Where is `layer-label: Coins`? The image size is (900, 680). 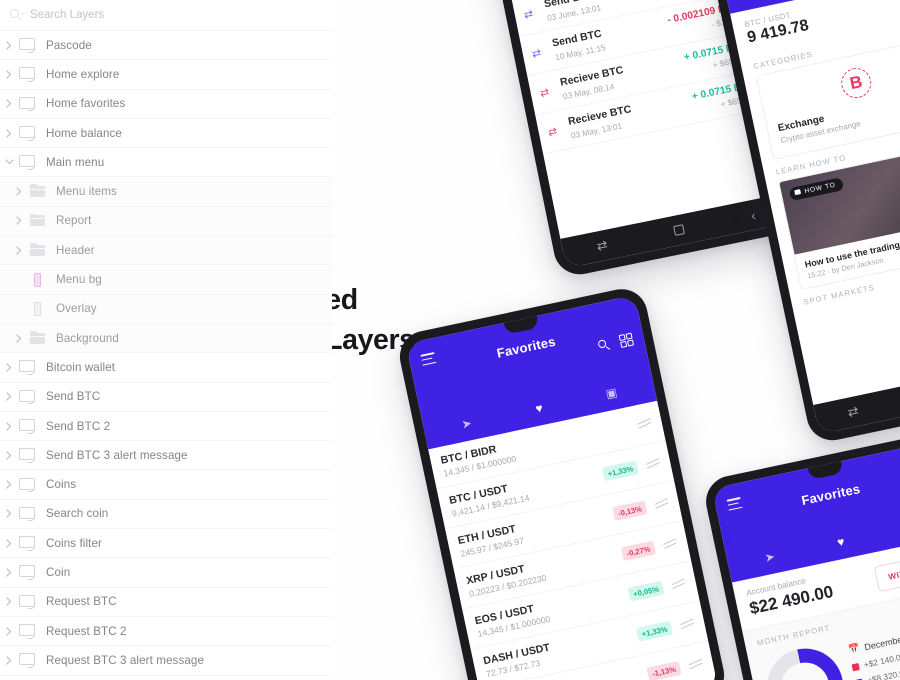 layer-label: Coins is located at coordinates (61, 485).